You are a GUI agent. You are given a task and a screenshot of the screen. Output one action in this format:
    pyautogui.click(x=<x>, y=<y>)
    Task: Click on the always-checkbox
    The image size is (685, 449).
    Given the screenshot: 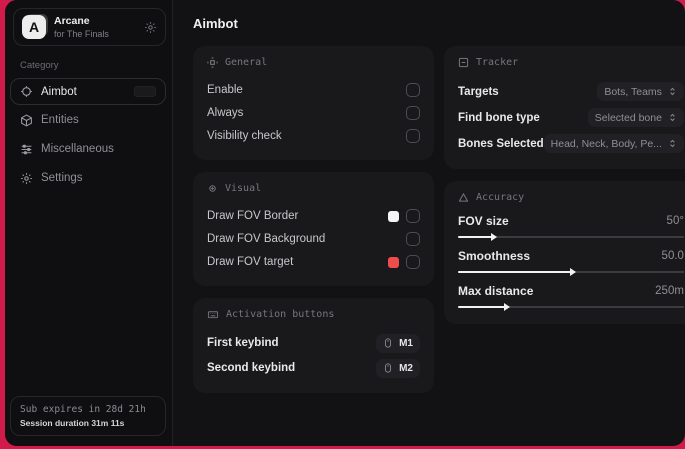 What is the action you would take?
    pyautogui.click(x=413, y=113)
    